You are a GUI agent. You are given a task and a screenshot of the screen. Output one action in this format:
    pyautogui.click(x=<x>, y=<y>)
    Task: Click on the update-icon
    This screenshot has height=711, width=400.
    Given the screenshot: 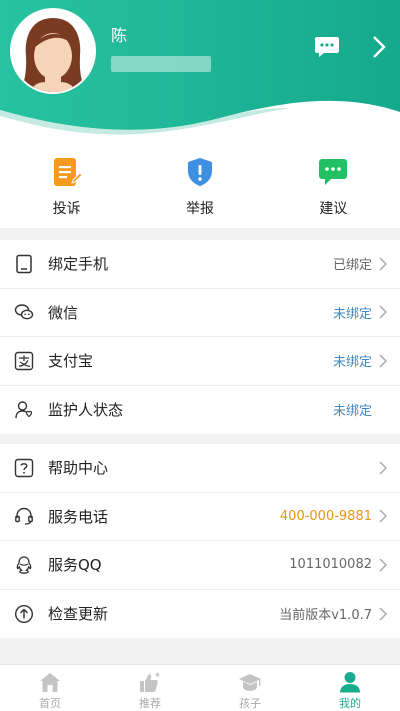 What is the action you would take?
    pyautogui.click(x=24, y=613)
    